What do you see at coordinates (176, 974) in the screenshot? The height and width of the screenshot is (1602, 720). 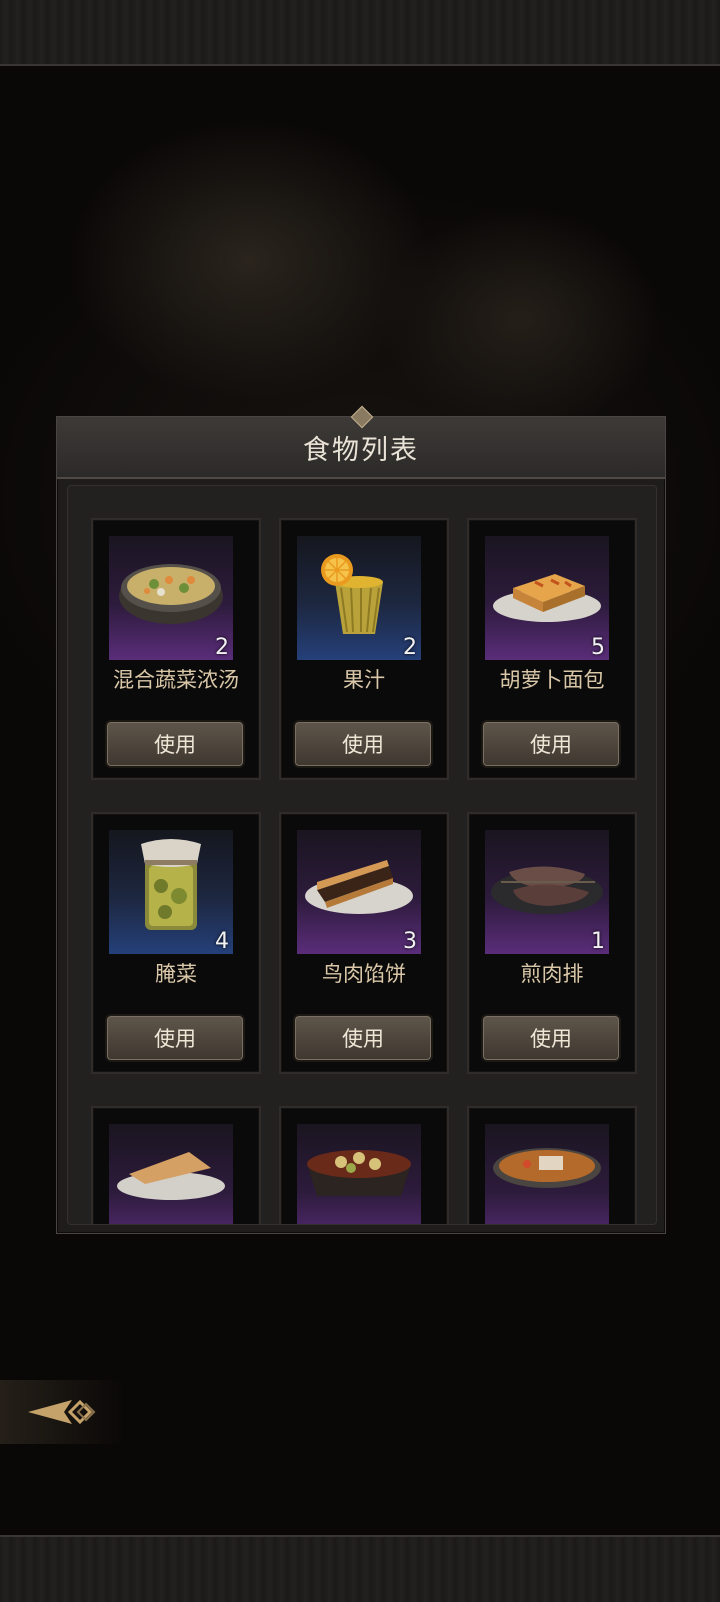 I see `food-name: 腌菜` at bounding box center [176, 974].